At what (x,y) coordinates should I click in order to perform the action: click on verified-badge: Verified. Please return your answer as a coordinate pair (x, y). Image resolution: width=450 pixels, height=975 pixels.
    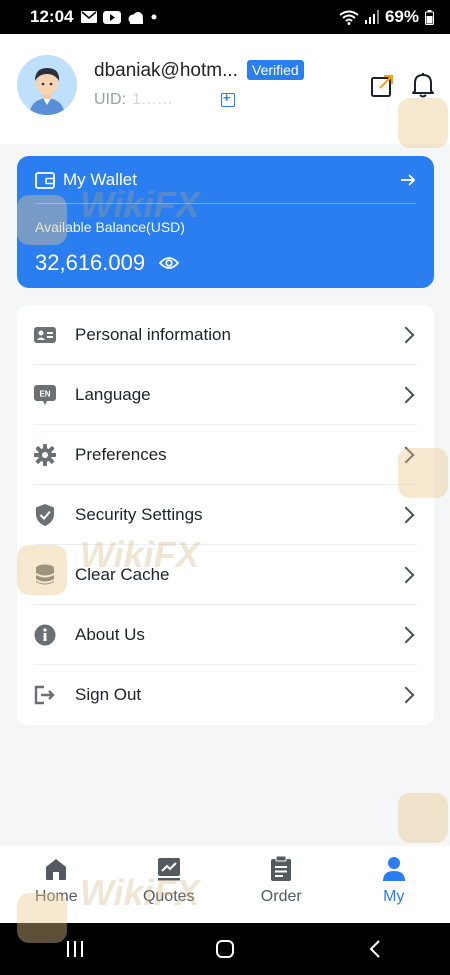
    Looking at the image, I should click on (275, 70).